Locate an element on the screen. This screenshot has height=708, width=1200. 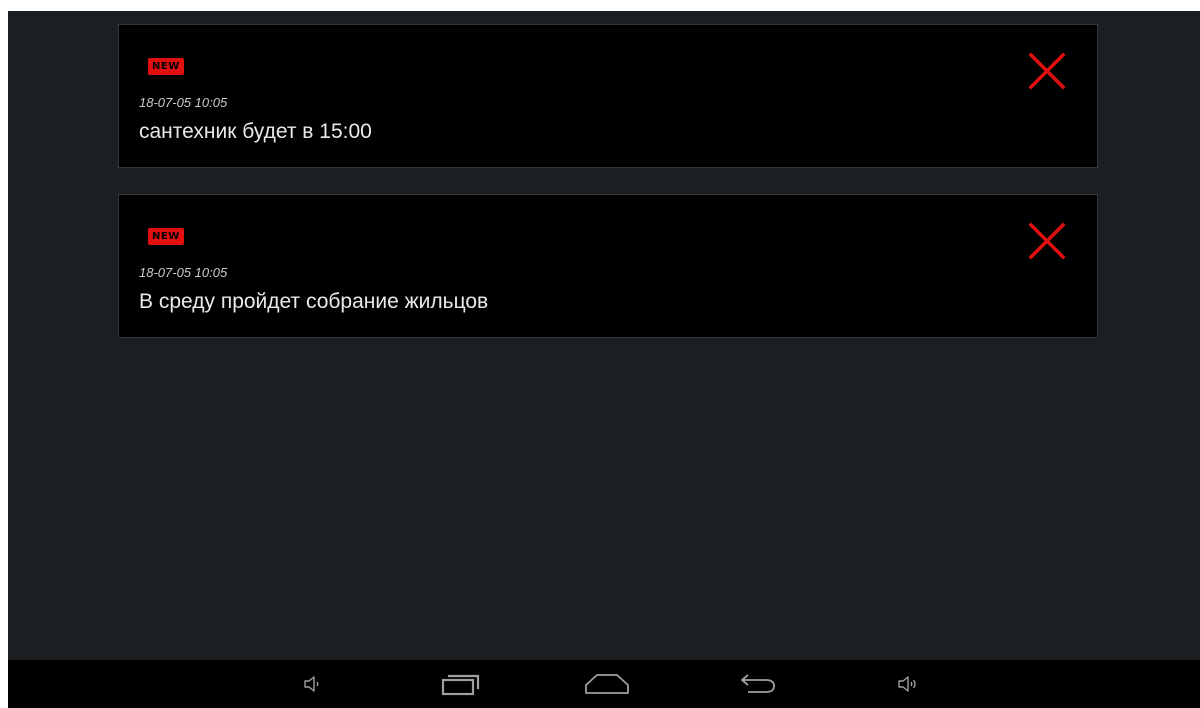
message-text: сантехник будет в 15:00 is located at coordinates (255, 131).